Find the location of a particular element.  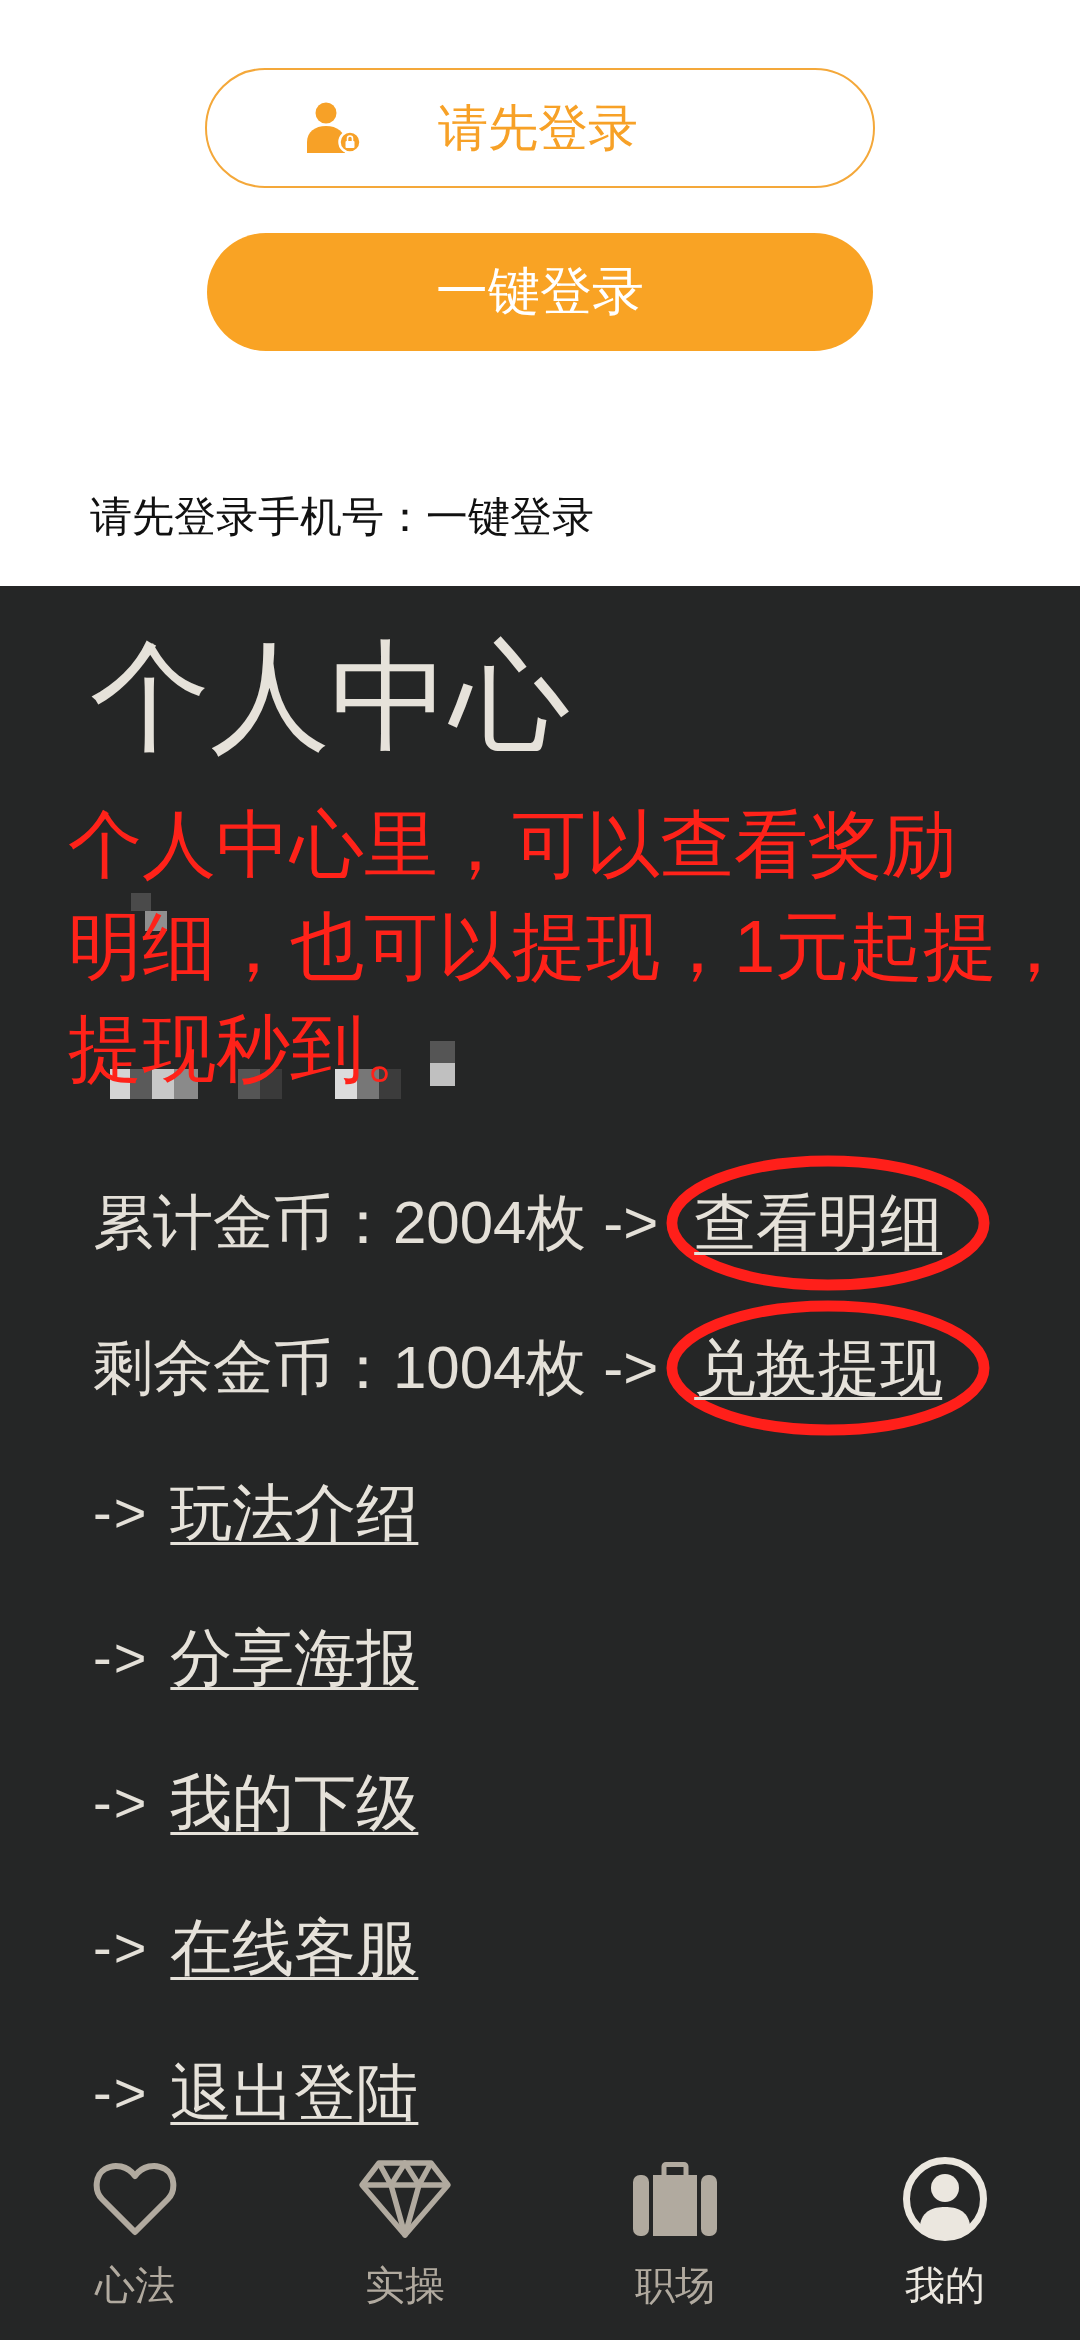

menu-link: 退出登陆 is located at coordinates (294, 2093).